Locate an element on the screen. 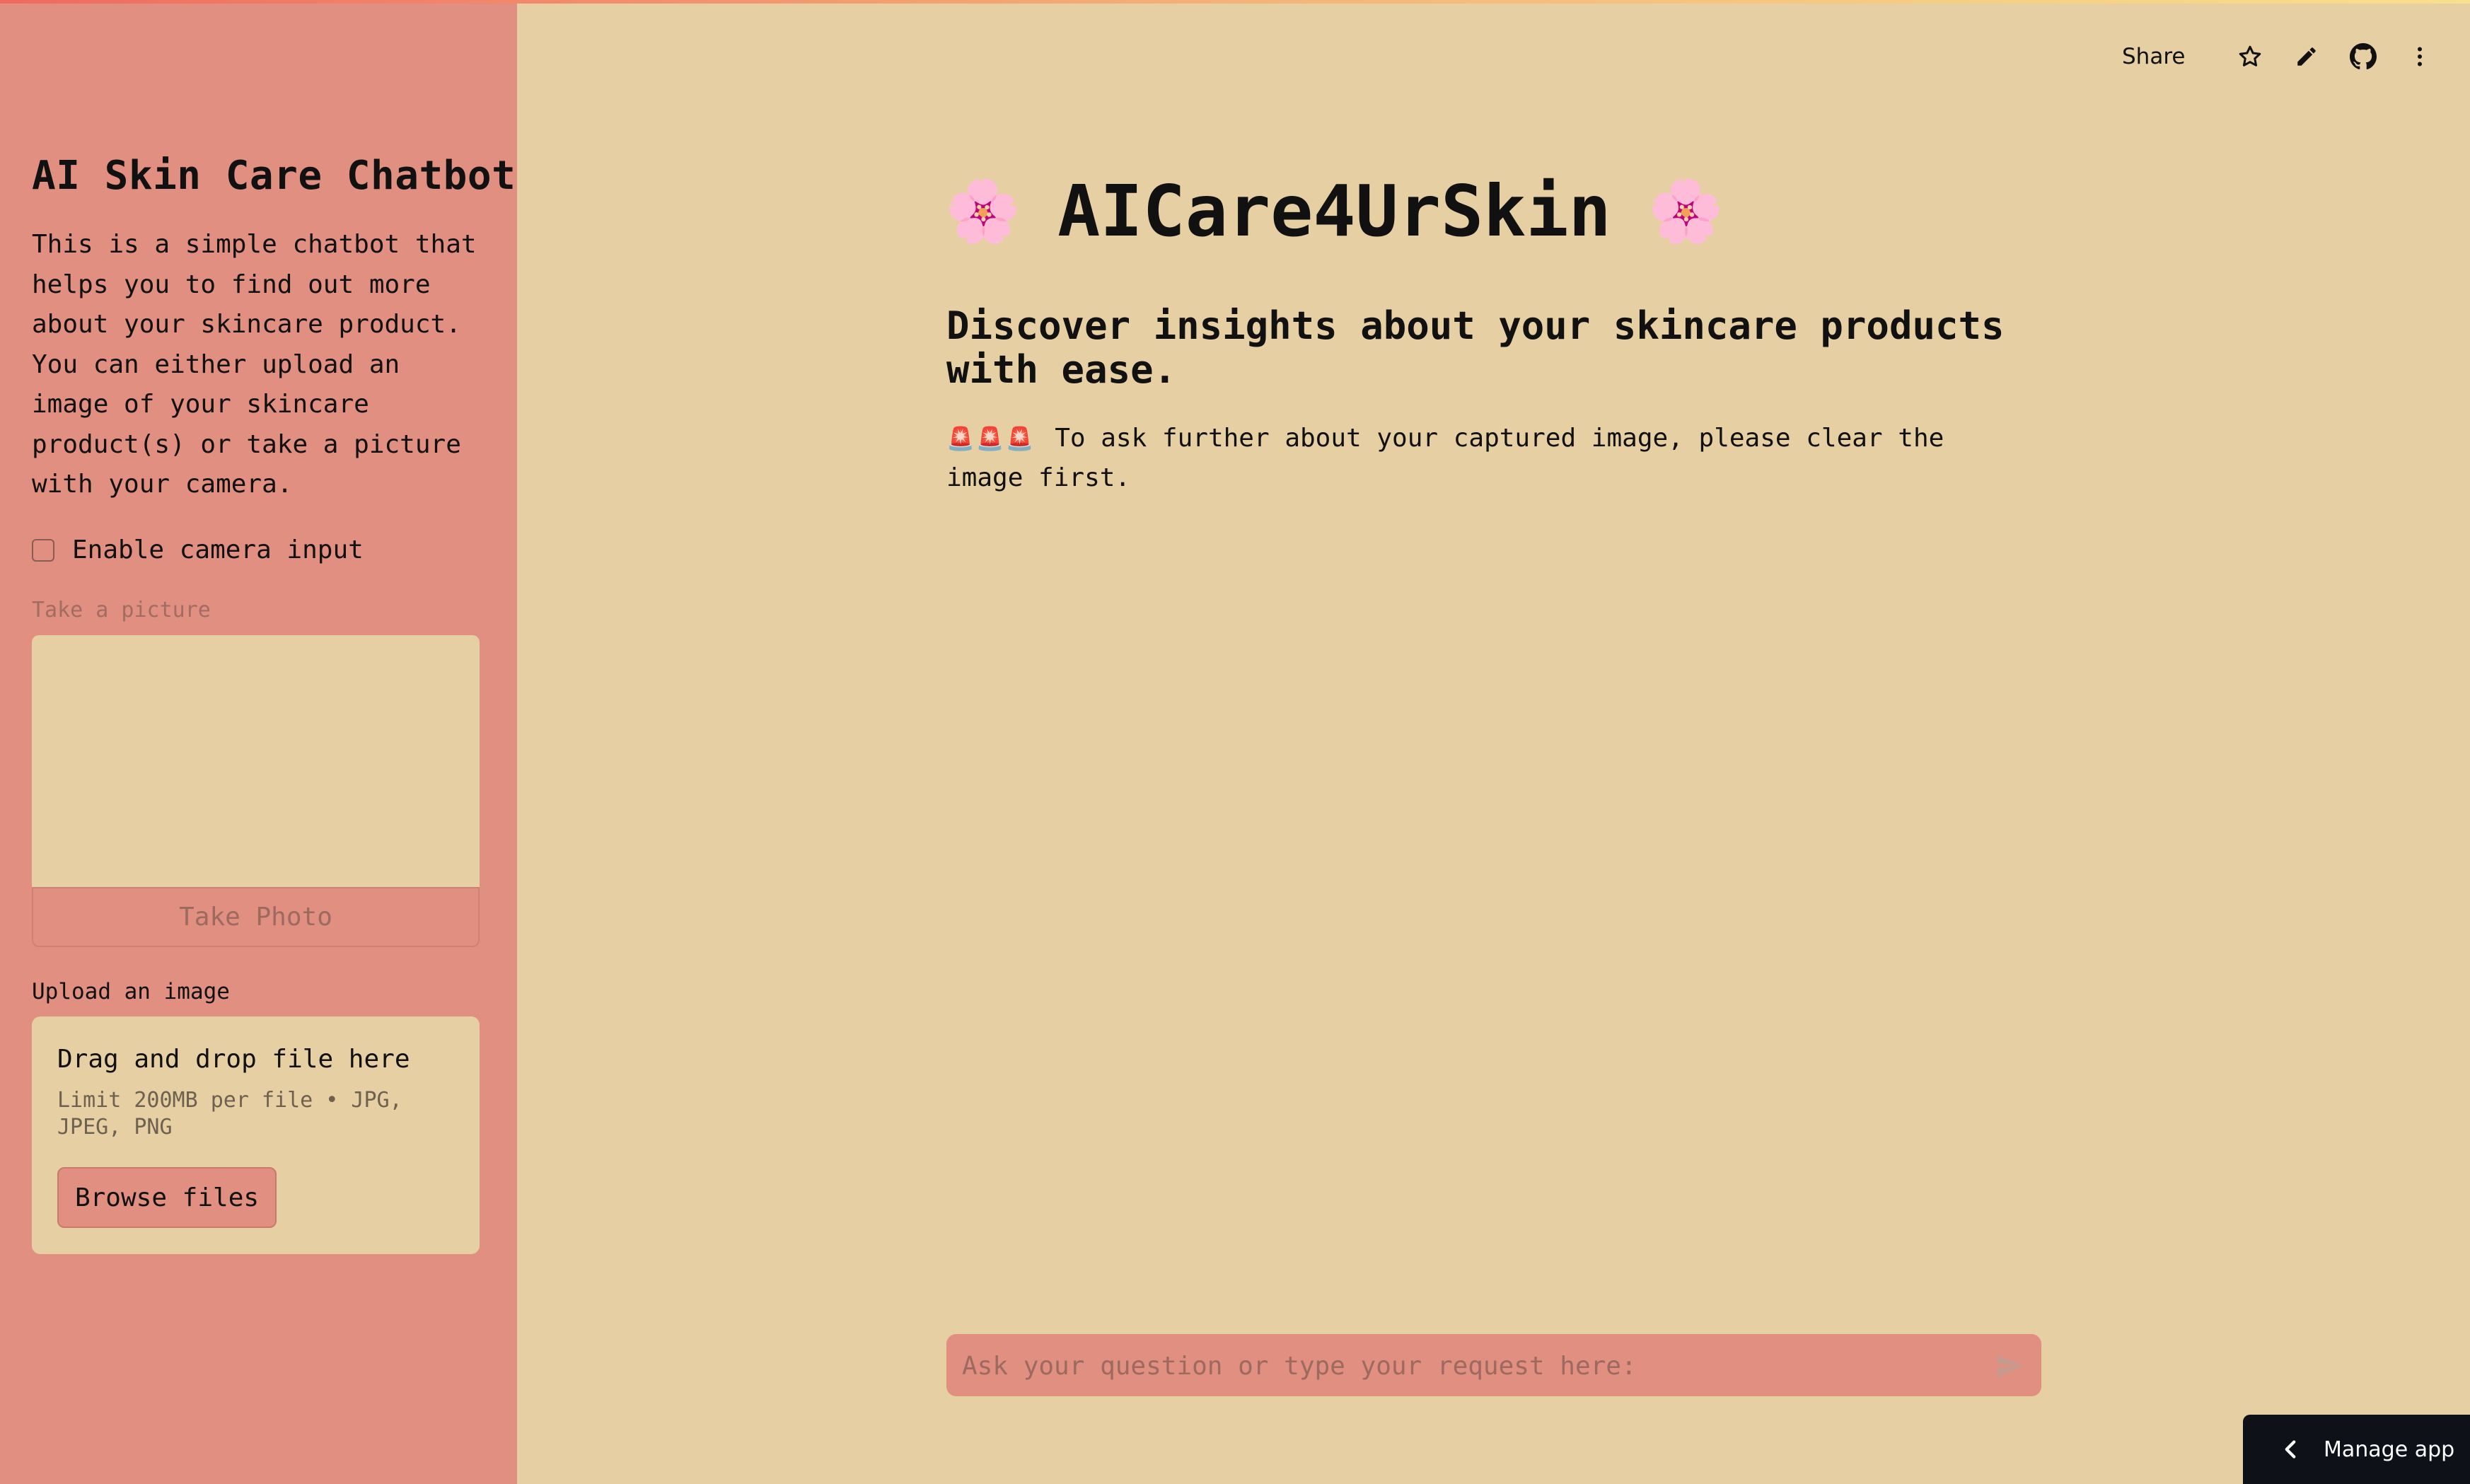 This screenshot has height=1484, width=2470. share-button: Share is located at coordinates (2154, 56).